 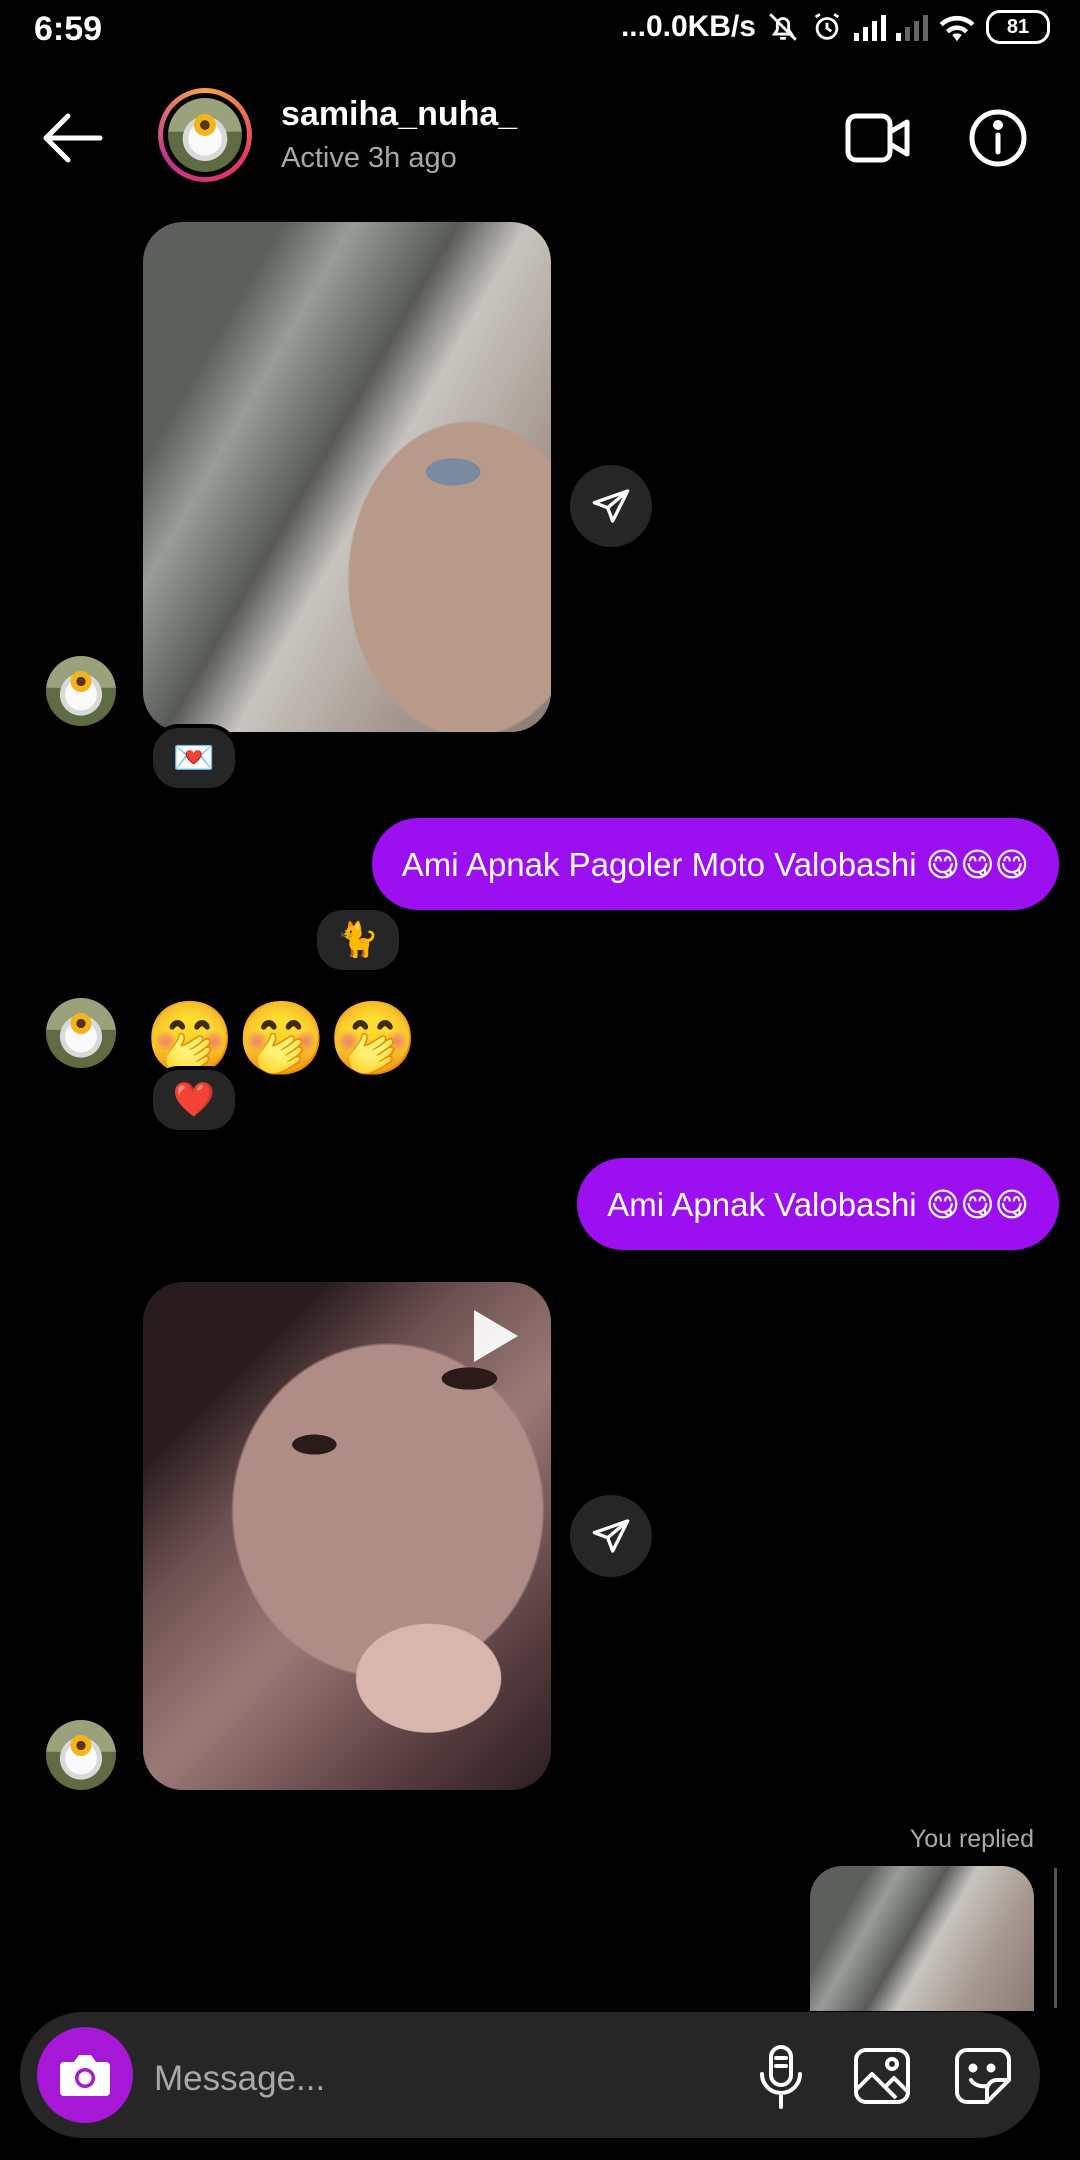 I want to click on profile-avatar, so click(x=205, y=135).